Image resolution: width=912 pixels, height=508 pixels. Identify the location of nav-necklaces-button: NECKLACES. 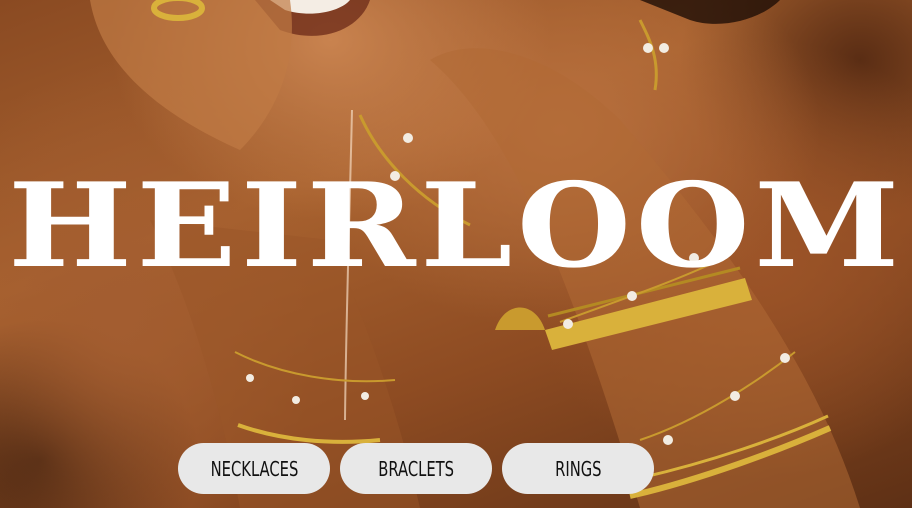
(254, 468).